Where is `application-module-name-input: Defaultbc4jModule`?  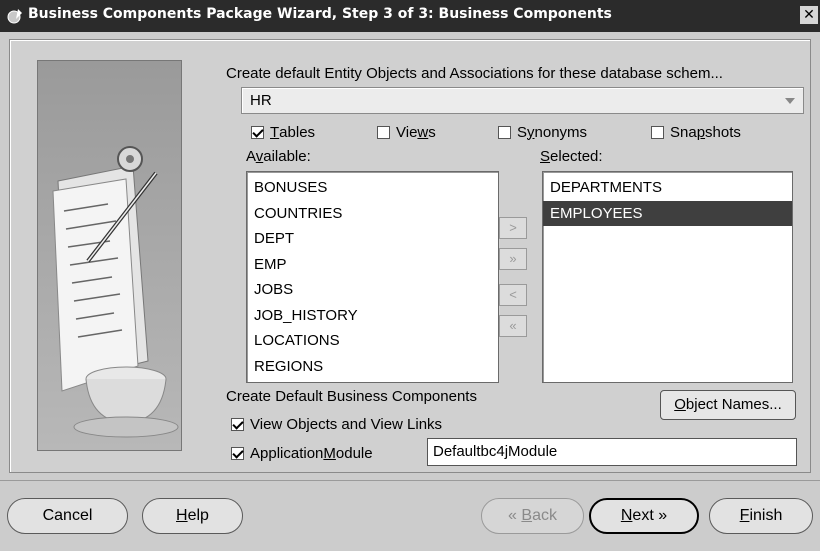
application-module-name-input: Defaultbc4jModule is located at coordinates (612, 452).